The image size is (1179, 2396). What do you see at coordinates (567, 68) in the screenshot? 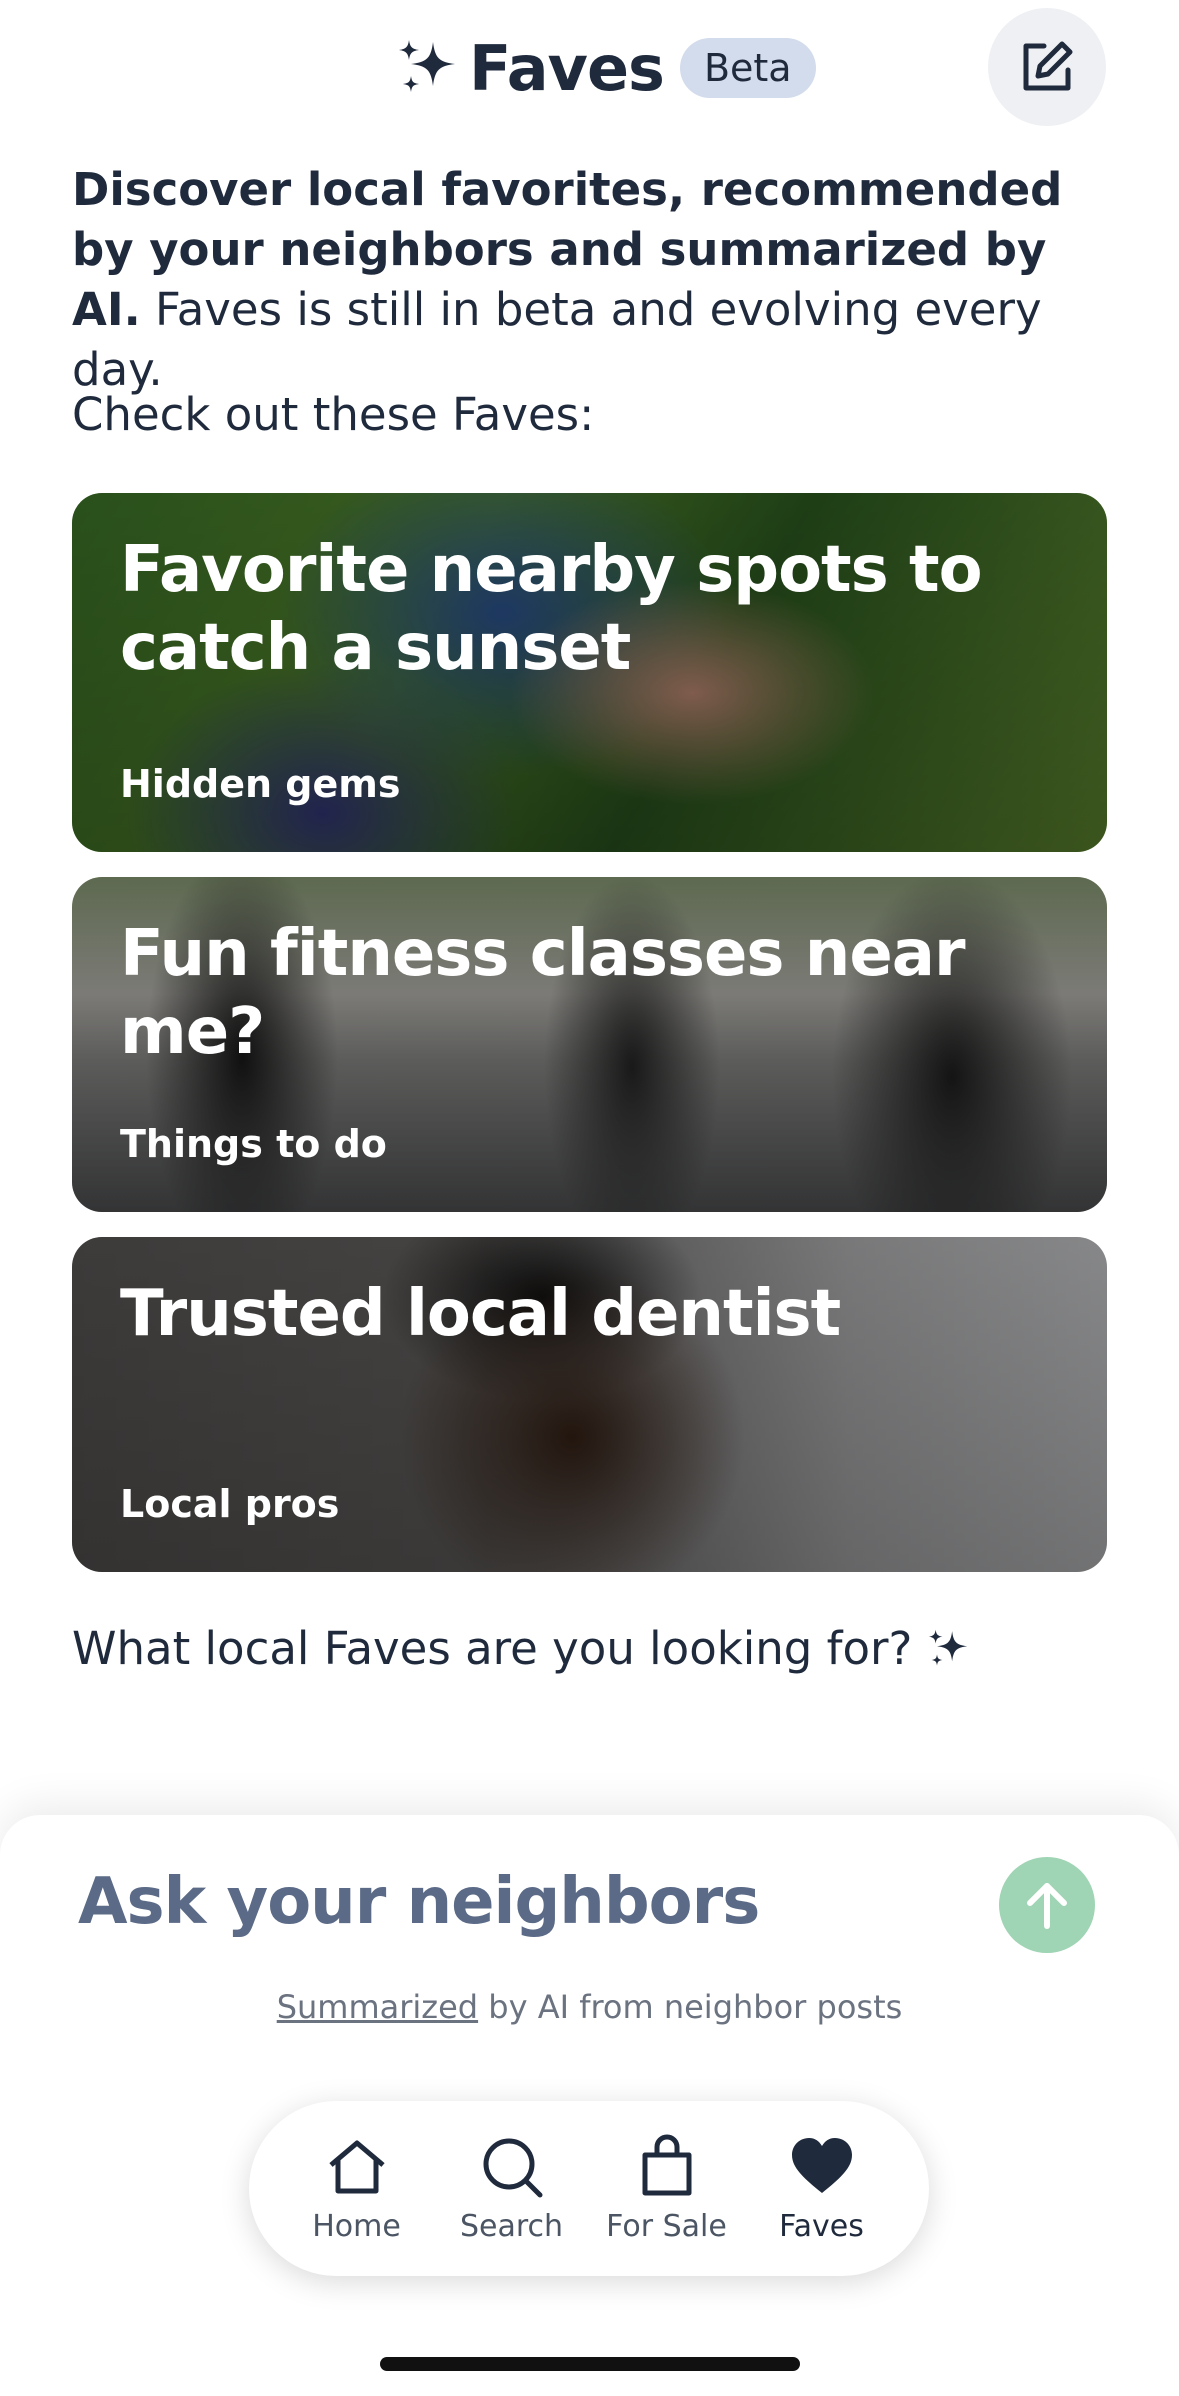
I see `app-title: Faves` at bounding box center [567, 68].